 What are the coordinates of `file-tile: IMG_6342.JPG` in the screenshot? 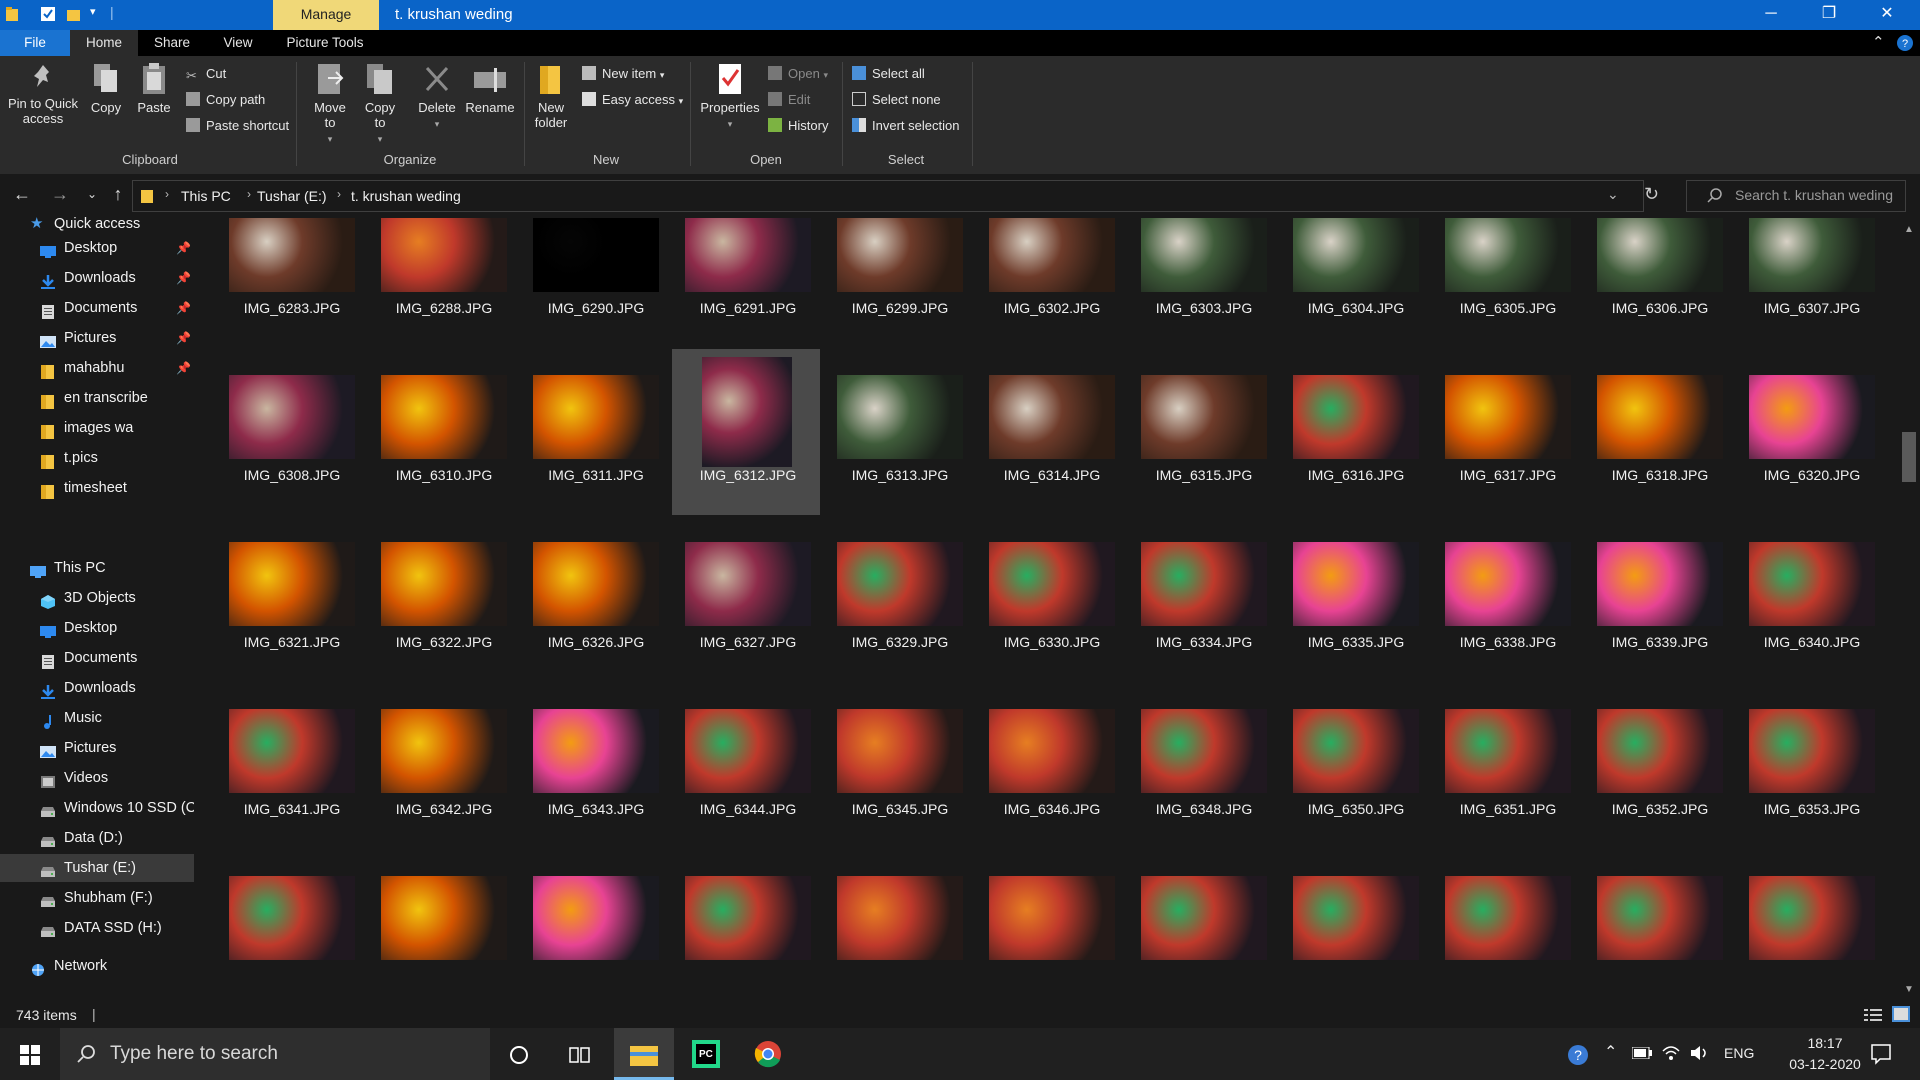 It's located at (442, 766).